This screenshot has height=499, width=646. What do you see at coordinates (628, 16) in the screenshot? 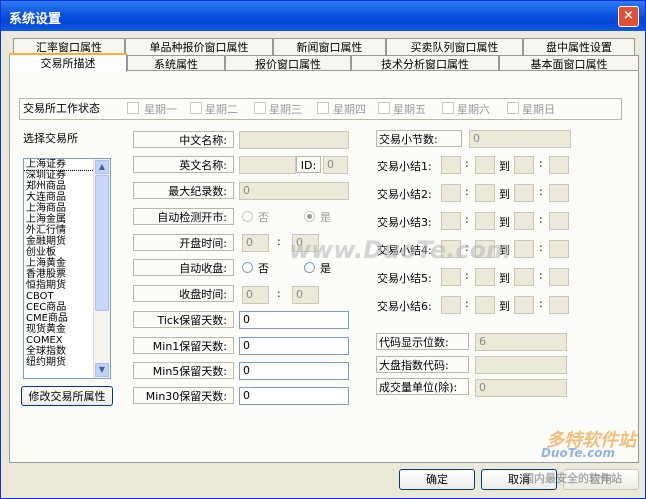
I see `close-button: ×` at bounding box center [628, 16].